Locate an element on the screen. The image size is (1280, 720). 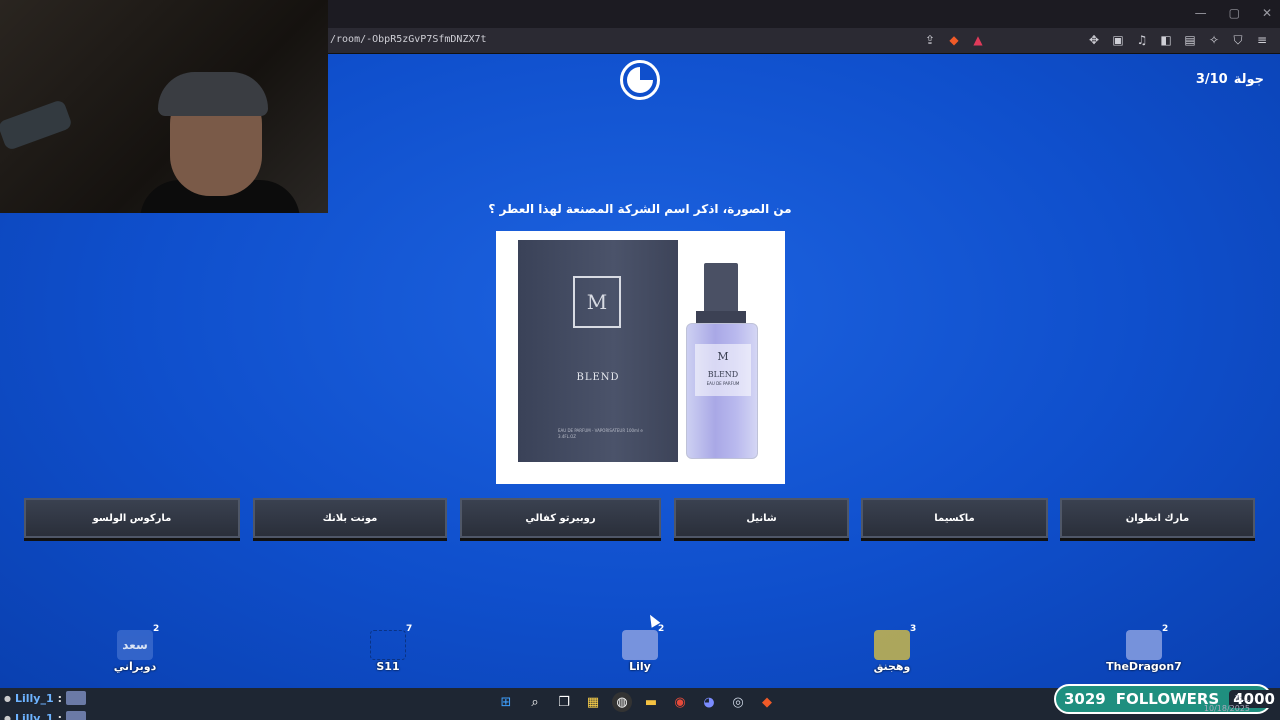
player-card: 3 وهجنق is located at coordinates (892, 653).